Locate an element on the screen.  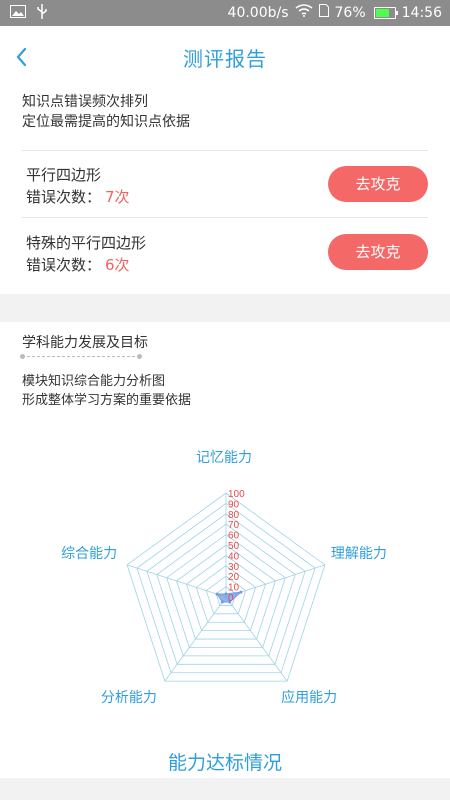
knowledge-point-name: 平行四边形 is located at coordinates (64, 175).